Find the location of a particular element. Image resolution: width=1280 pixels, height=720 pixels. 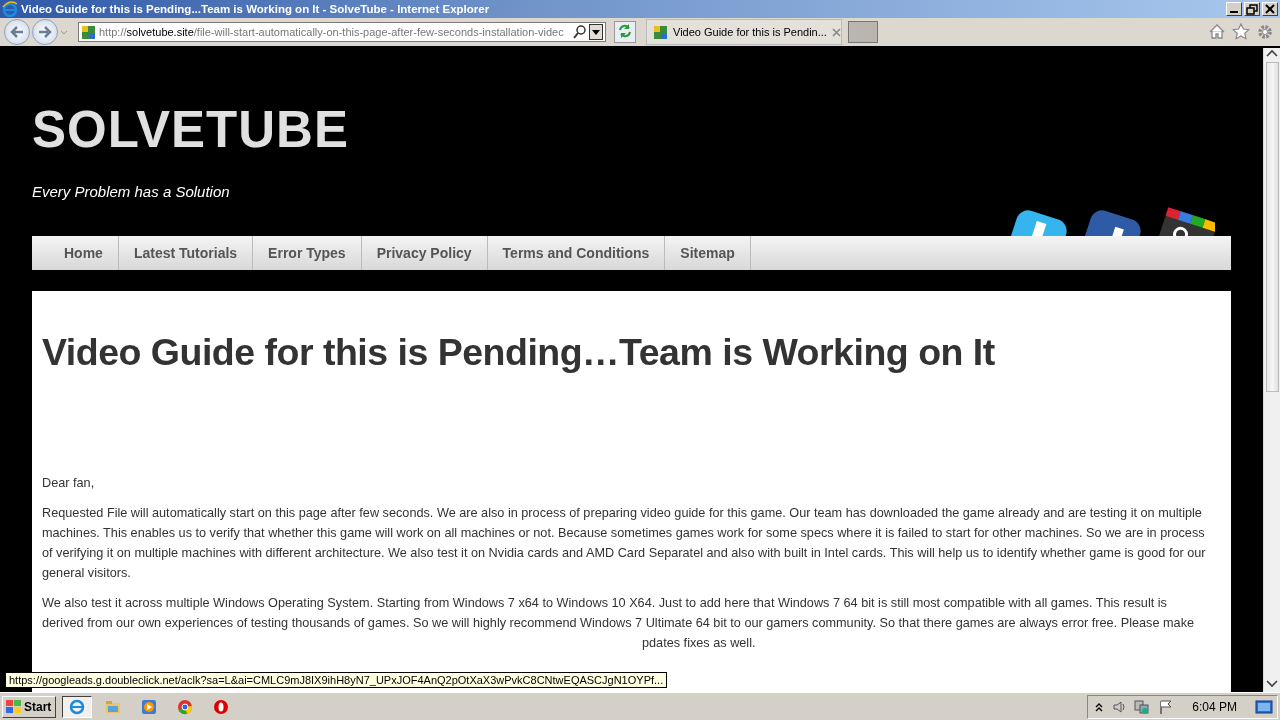

settings-icon is located at coordinates (1265, 32).